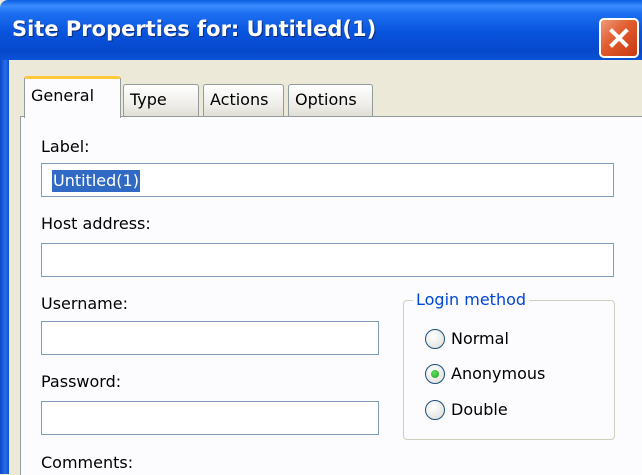  What do you see at coordinates (96, 223) in the screenshot?
I see `host-address-label: Host address:` at bounding box center [96, 223].